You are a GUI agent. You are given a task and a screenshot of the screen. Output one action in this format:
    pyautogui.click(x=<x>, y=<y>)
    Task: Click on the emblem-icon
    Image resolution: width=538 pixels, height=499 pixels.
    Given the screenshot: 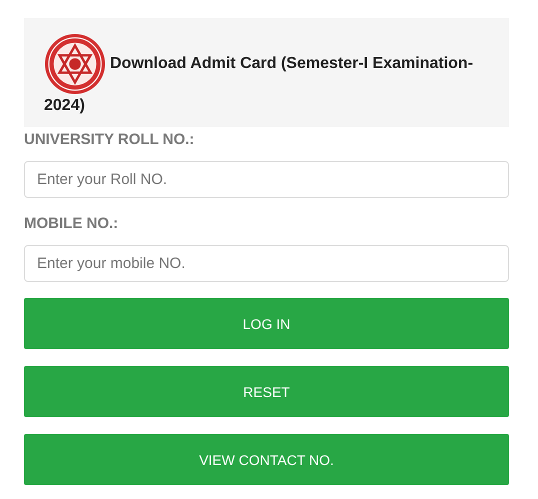 What is the action you would take?
    pyautogui.click(x=75, y=64)
    